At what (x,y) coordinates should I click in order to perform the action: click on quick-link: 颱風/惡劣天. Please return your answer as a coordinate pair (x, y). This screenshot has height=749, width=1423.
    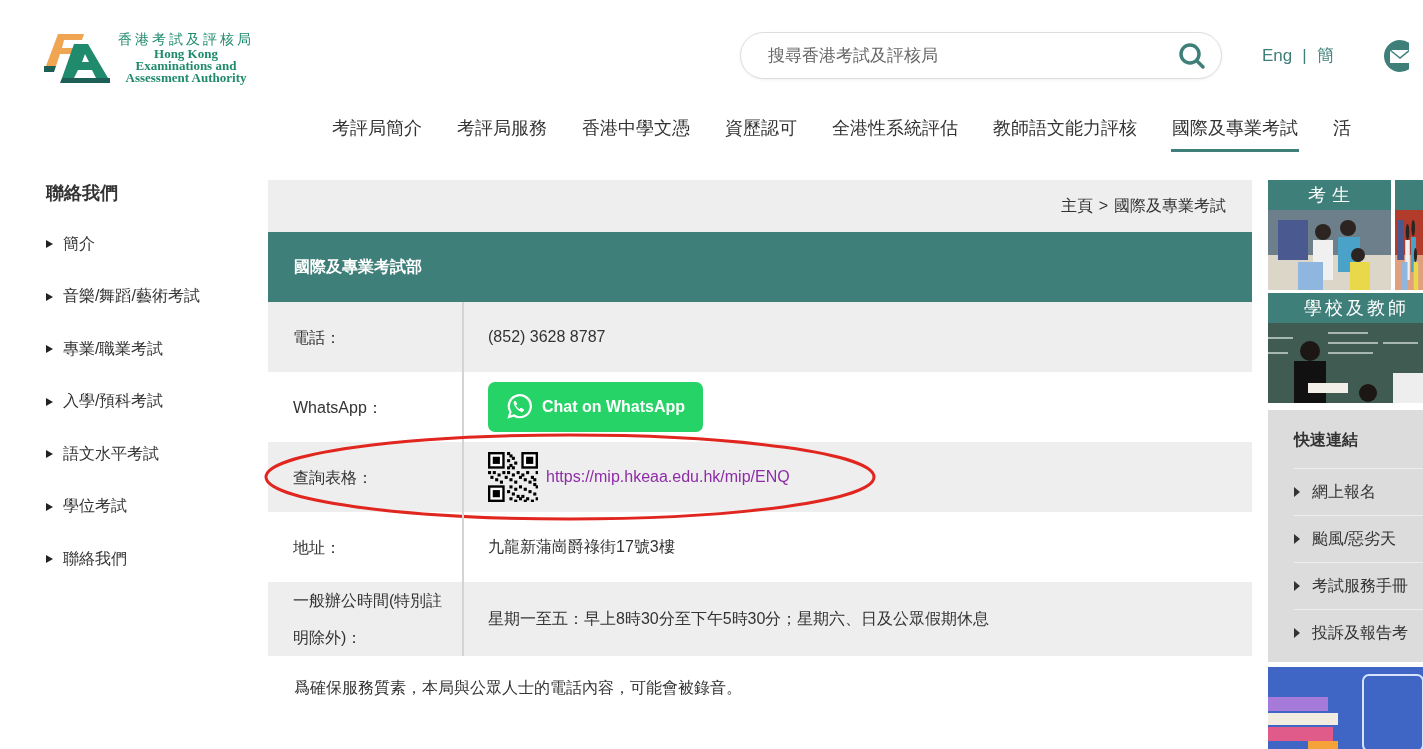
    Looking at the image, I should click on (1354, 539).